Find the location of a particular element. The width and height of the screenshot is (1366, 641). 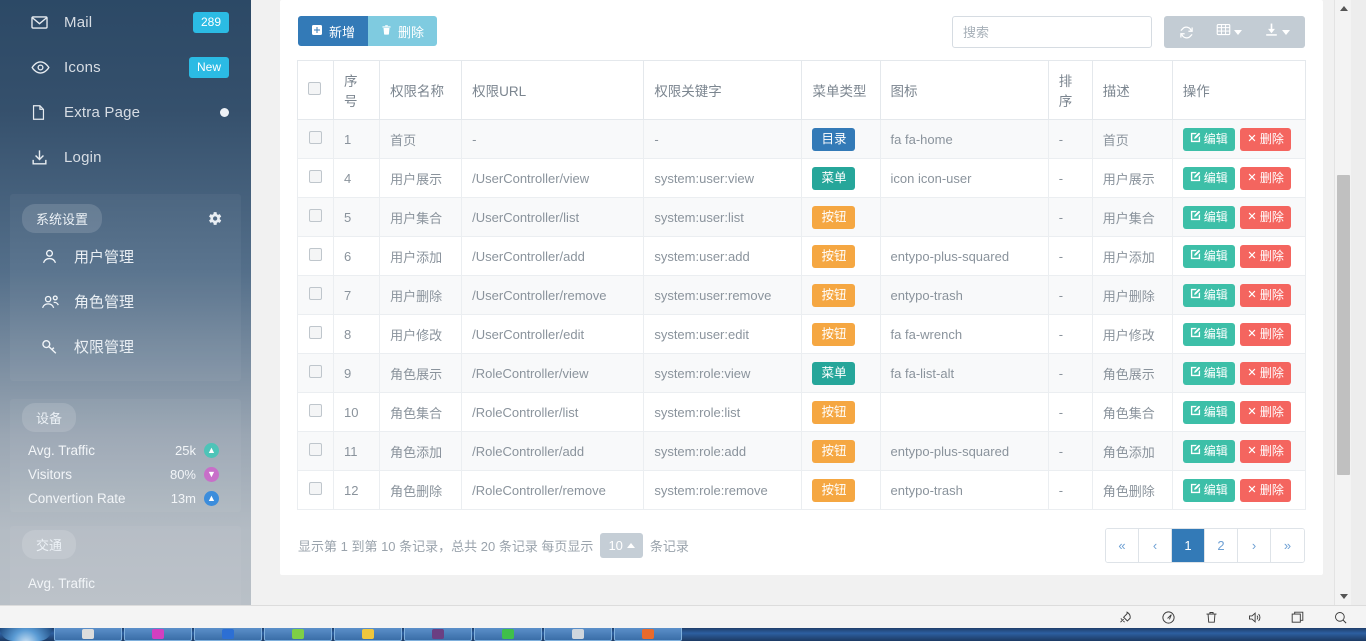

column-header-keyword: 权限关键字 is located at coordinates (723, 90).